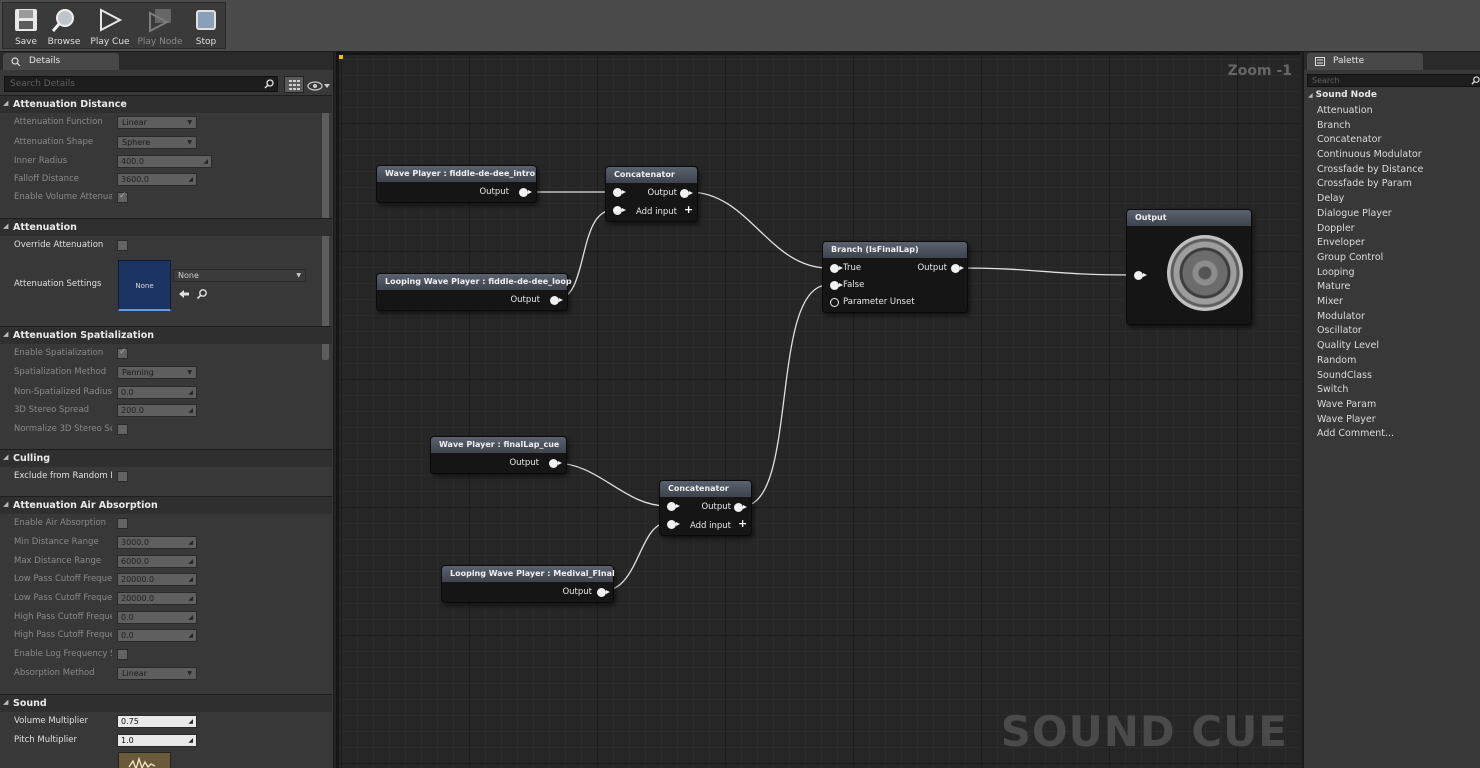  What do you see at coordinates (157, 542) in the screenshot?
I see `min-distance-field: 3000.0` at bounding box center [157, 542].